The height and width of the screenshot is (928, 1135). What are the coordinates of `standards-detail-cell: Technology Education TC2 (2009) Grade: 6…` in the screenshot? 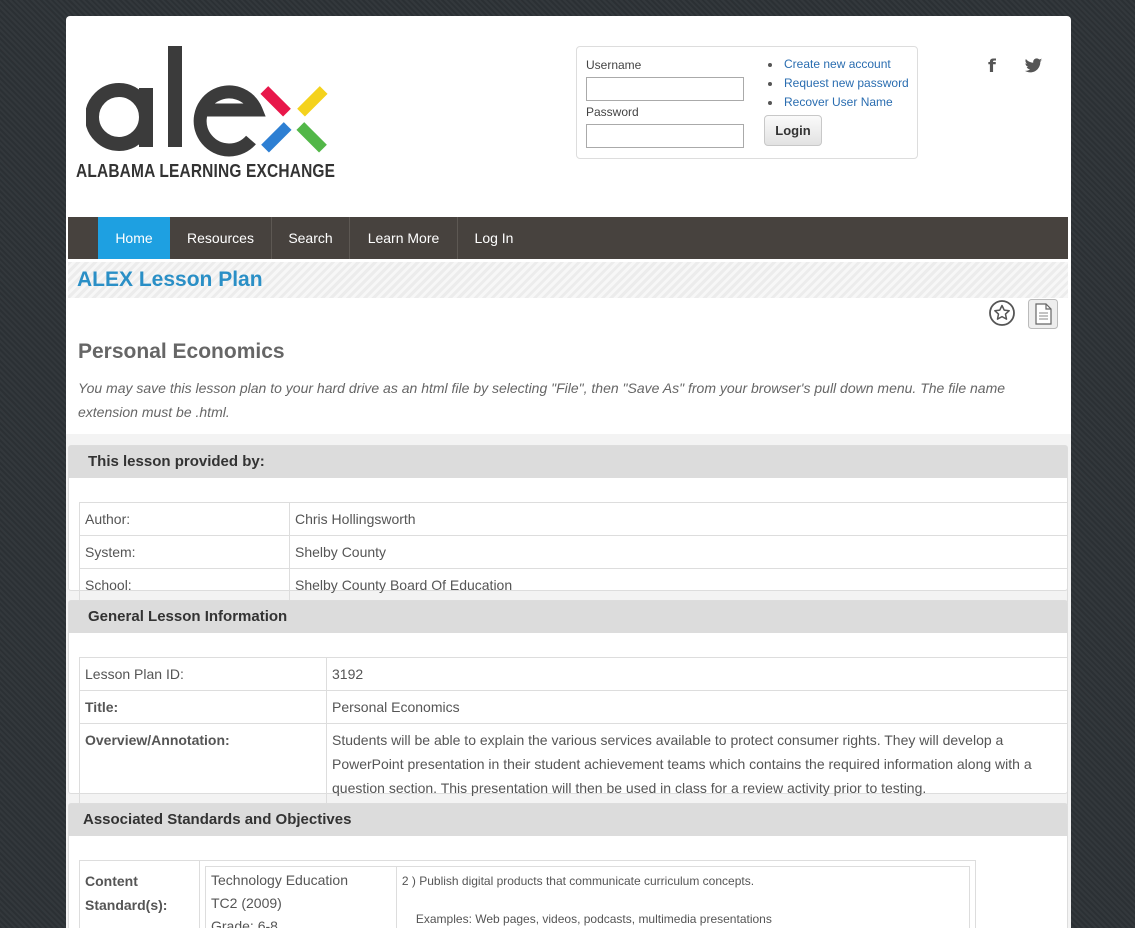 It's located at (587, 894).